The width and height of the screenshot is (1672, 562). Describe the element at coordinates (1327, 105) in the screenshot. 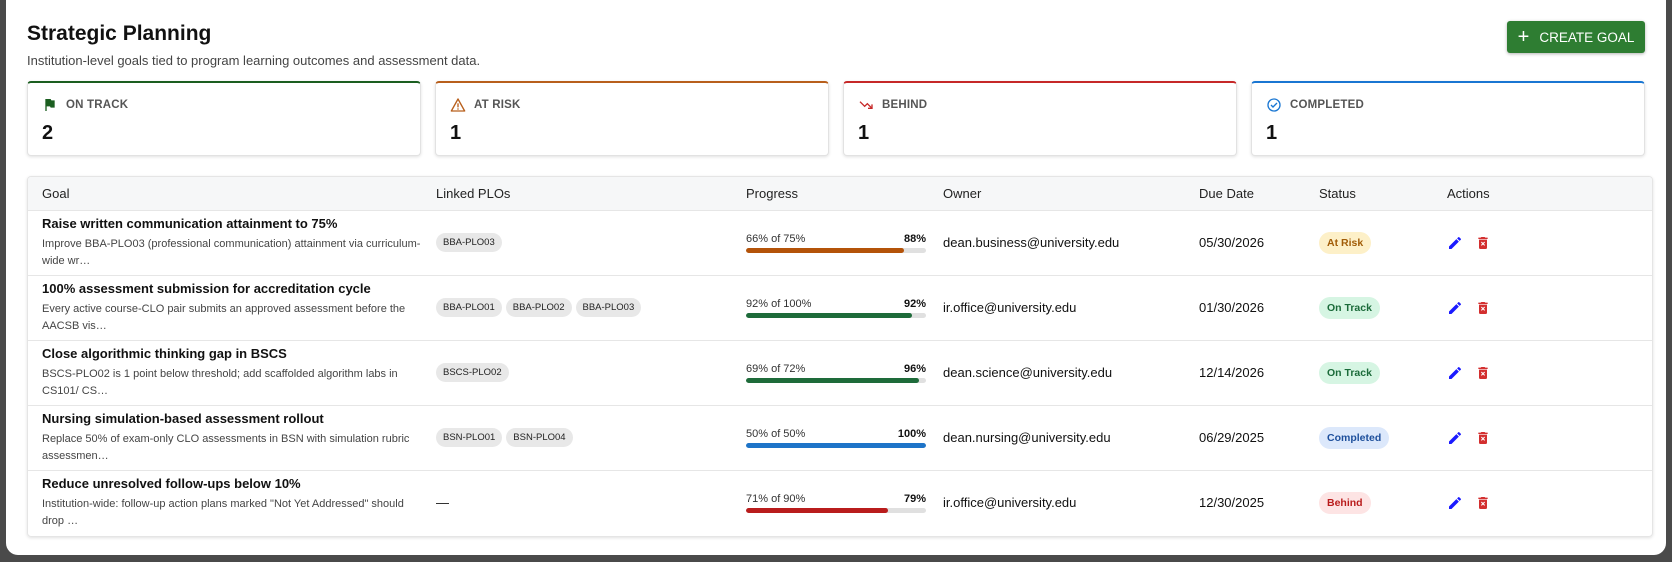

I see `card-label: COMPLETED` at that location.